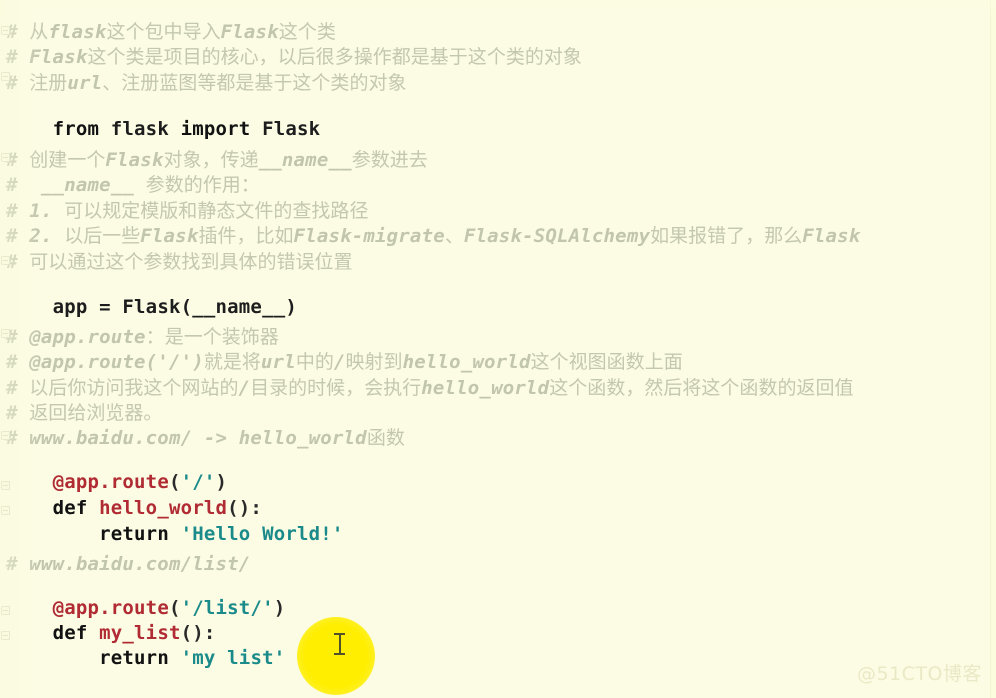 The image size is (996, 698). Describe the element at coordinates (205, 438) in the screenshot. I see `code-line-comment: # www.baidu.com/ -> hello_world函数` at that location.